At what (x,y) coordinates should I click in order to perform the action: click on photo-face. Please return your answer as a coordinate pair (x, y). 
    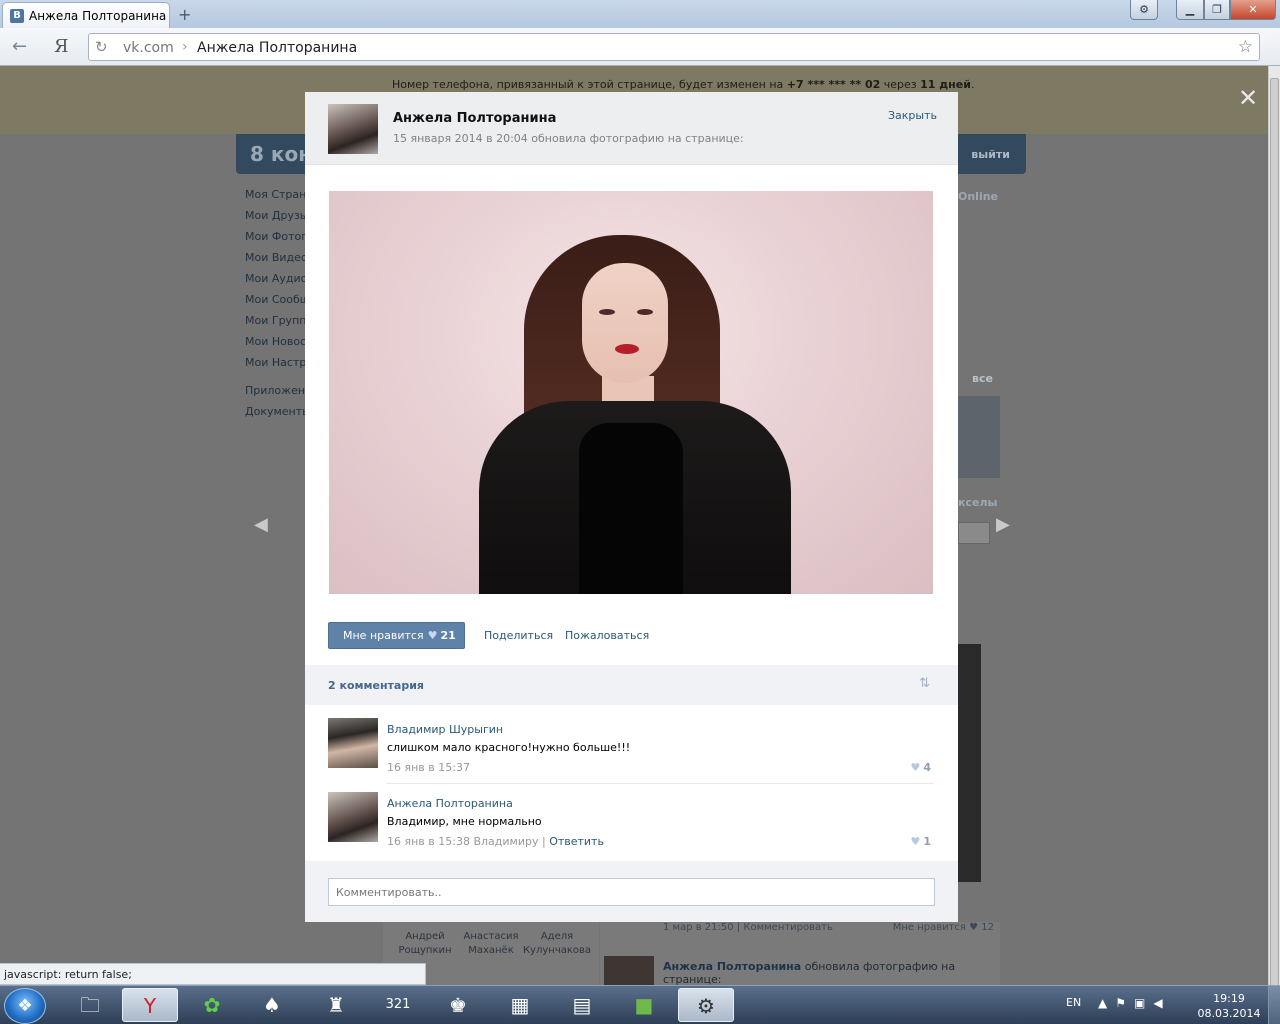
    Looking at the image, I should click on (625, 323).